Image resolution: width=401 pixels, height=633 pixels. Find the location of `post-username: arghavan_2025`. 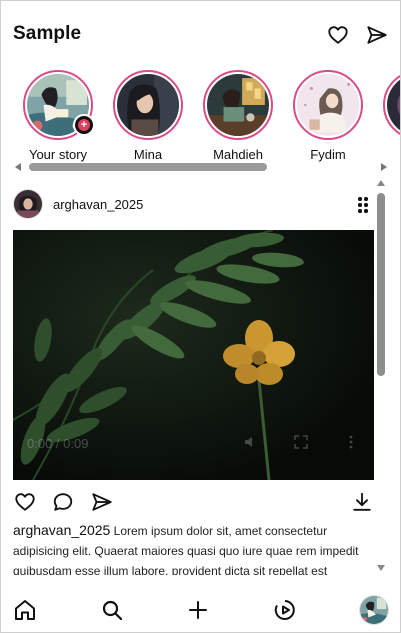

post-username: arghavan_2025 is located at coordinates (98, 204).